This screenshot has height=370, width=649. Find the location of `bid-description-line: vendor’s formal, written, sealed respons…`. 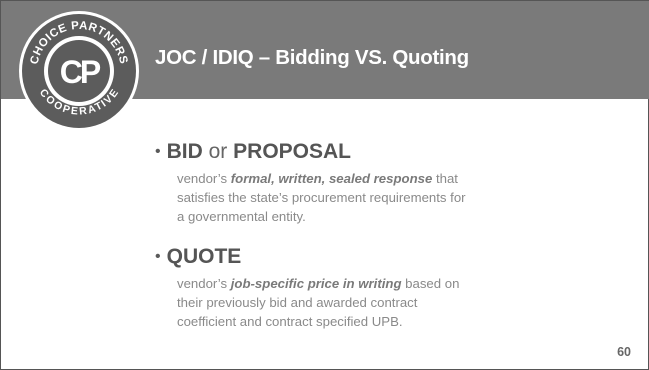

bid-description-line: vendor’s formal, written, sealed respons… is located at coordinates (317, 178).